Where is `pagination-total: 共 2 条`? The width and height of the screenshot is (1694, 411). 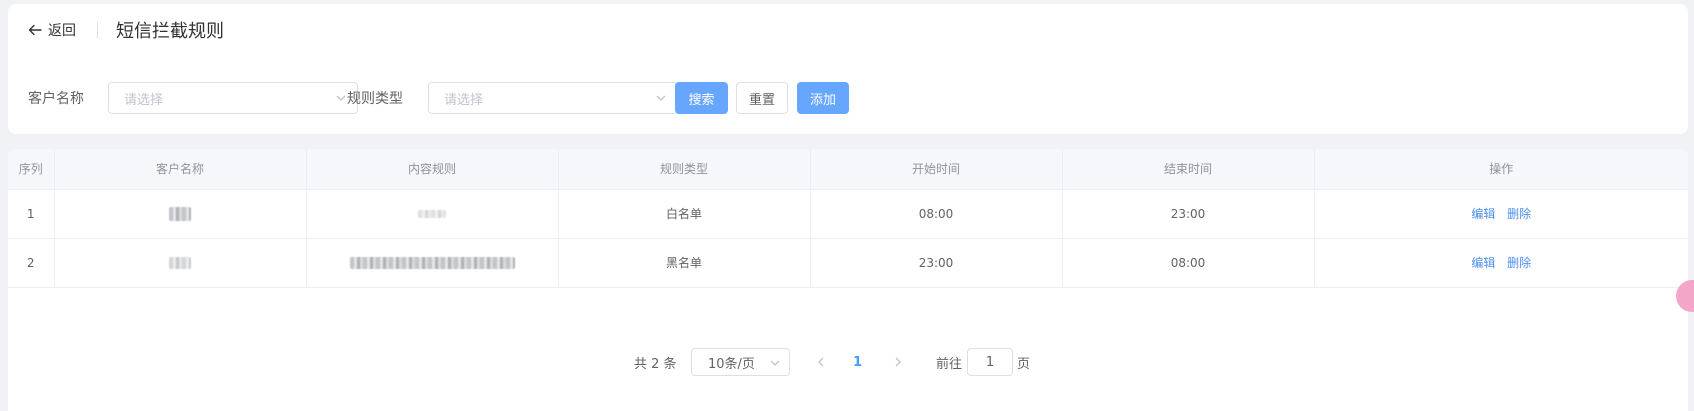 pagination-total: 共 2 条 is located at coordinates (655, 364).